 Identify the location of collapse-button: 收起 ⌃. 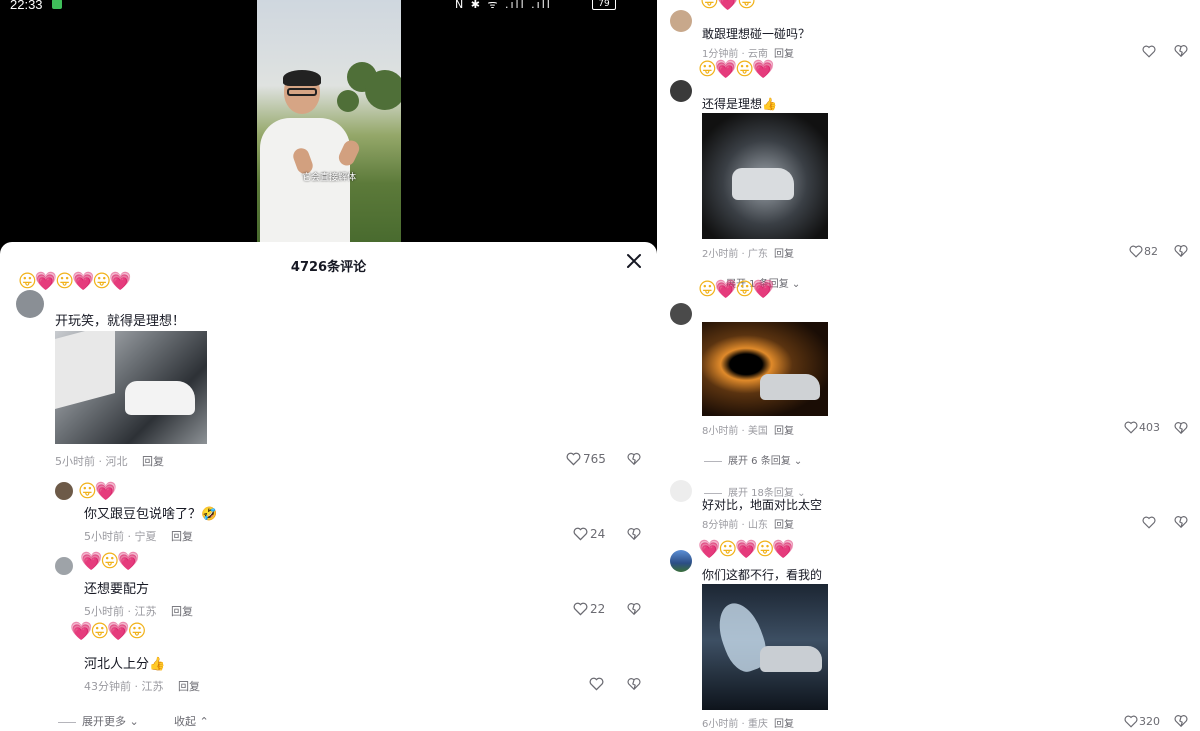
(191, 721).